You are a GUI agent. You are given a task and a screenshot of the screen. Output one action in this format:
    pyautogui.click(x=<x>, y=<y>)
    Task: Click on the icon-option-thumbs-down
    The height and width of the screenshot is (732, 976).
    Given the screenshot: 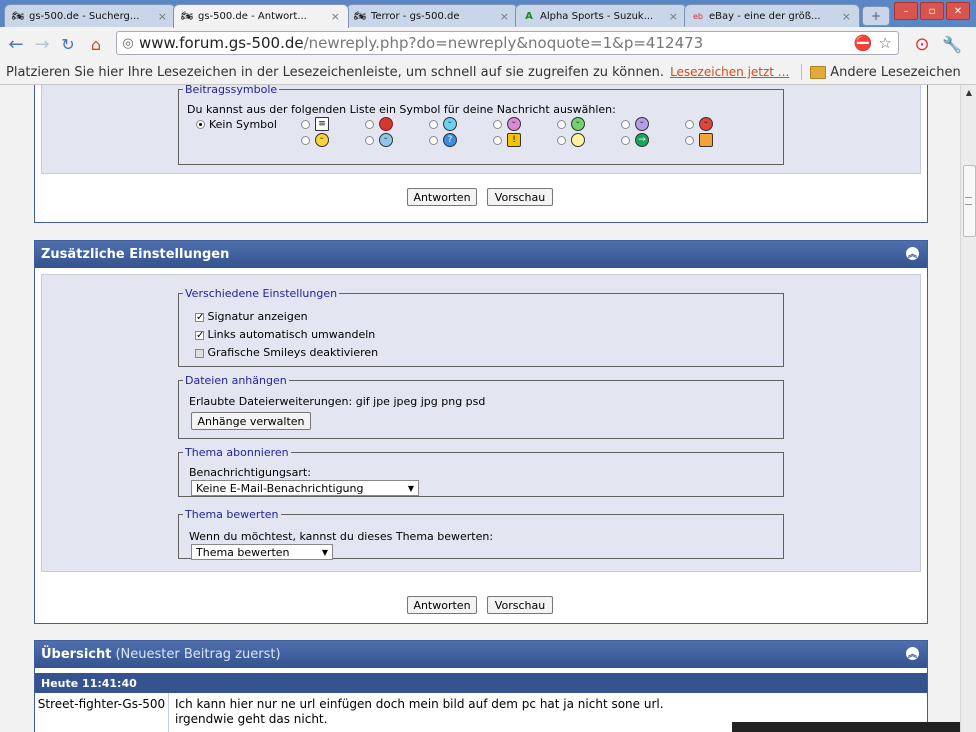 What is the action you would take?
    pyautogui.click(x=379, y=124)
    